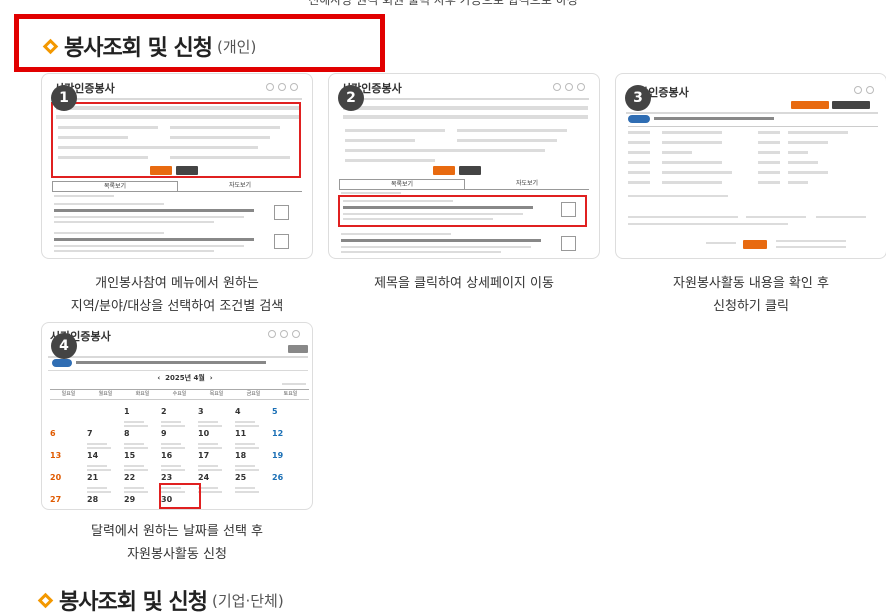 This screenshot has width=886, height=616. What do you see at coordinates (443, 3) in the screenshot?
I see `top-cut-text: 진해사랑 원격 회원 출력 차후 가공으로 합격으로 하정` at bounding box center [443, 3].